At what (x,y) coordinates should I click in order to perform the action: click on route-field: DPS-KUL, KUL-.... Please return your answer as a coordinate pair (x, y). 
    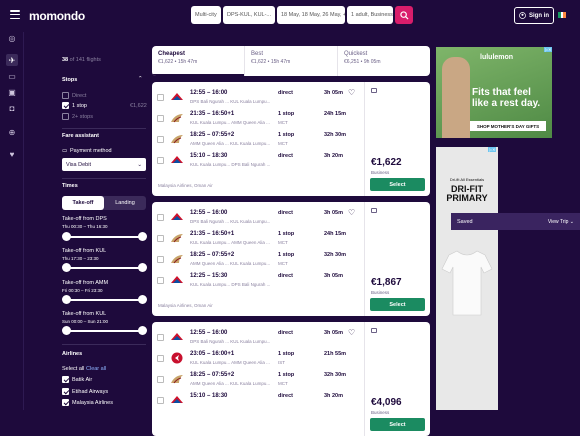
    Looking at the image, I should click on (249, 15).